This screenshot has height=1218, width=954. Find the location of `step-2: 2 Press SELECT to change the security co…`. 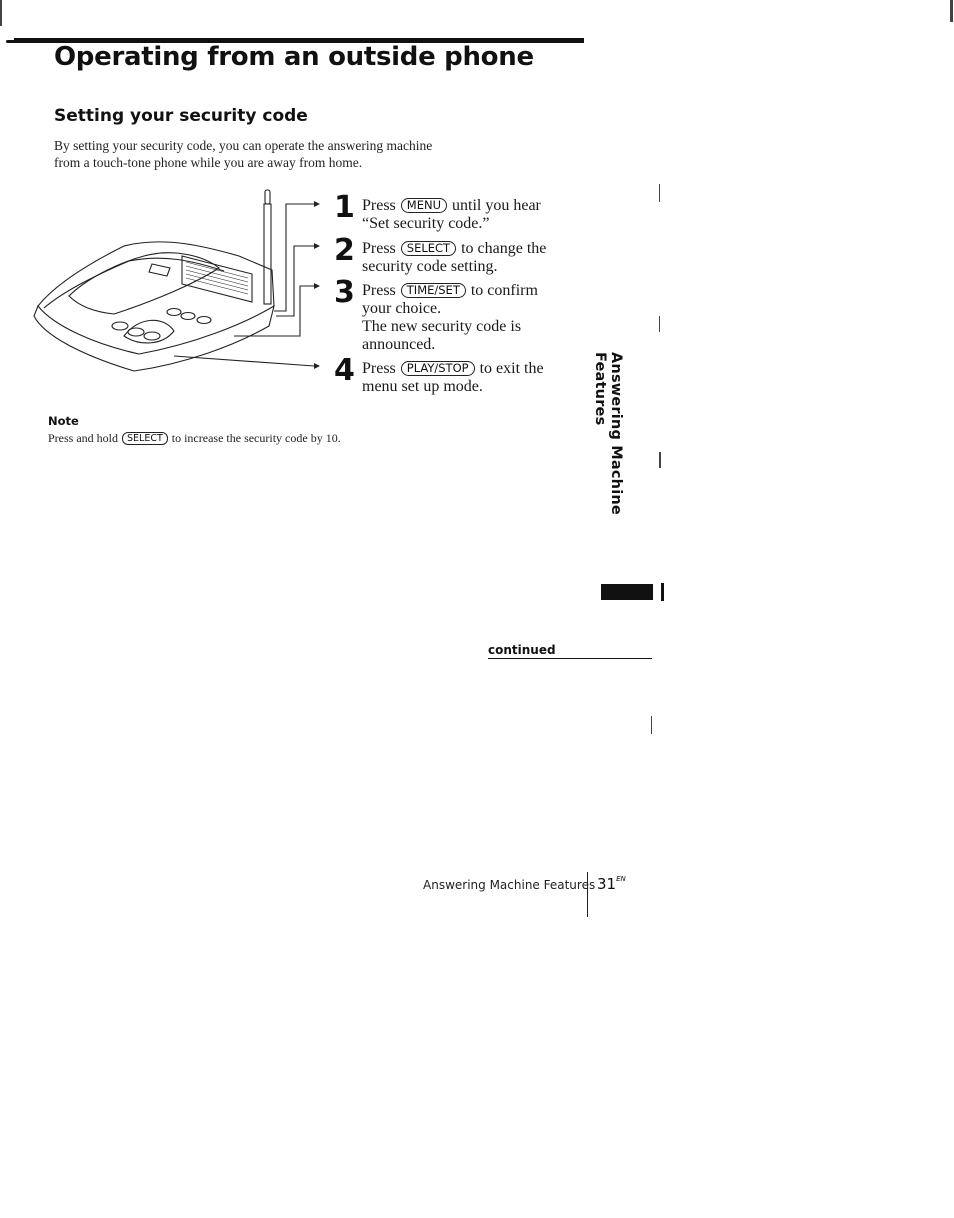

step-2: 2 Press SELECT to change the security co… is located at coordinates (459, 257).